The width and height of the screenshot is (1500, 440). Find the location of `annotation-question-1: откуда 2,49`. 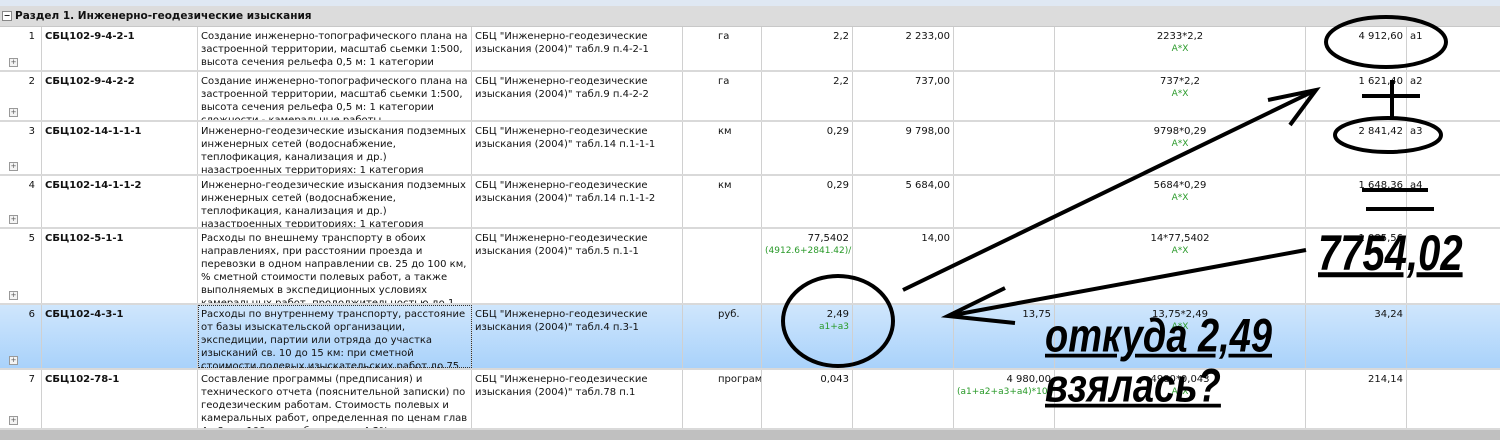

annotation-question-1: откуда 2,49 is located at coordinates (1158, 336).